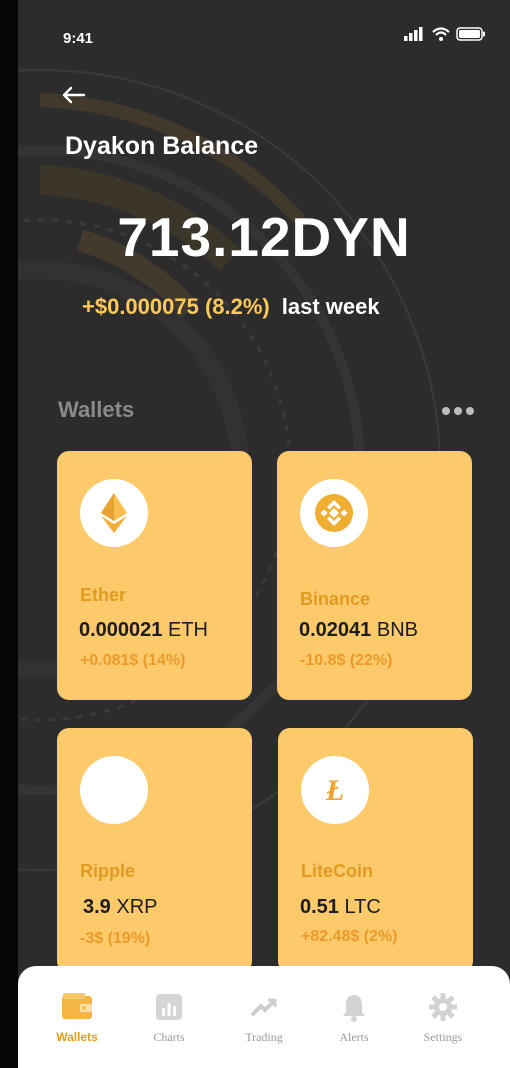 Image resolution: width=510 pixels, height=1068 pixels. What do you see at coordinates (354, 1037) in the screenshot?
I see `nav-label: Alerts` at bounding box center [354, 1037].